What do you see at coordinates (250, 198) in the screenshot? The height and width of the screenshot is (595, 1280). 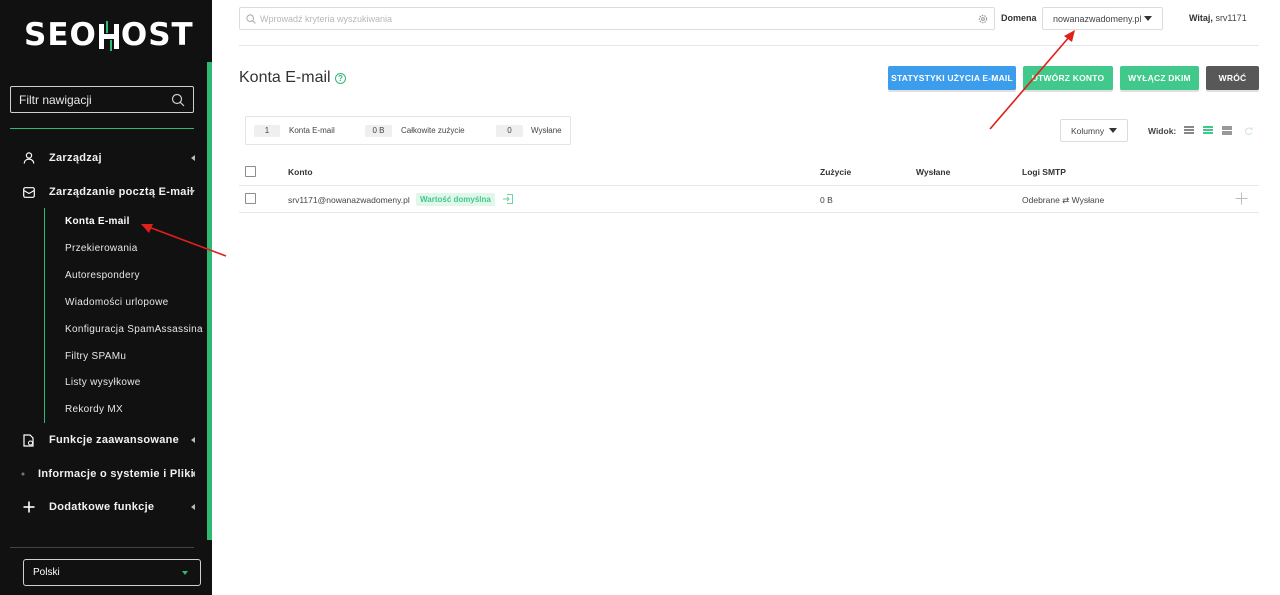 I see `row-checkbox` at bounding box center [250, 198].